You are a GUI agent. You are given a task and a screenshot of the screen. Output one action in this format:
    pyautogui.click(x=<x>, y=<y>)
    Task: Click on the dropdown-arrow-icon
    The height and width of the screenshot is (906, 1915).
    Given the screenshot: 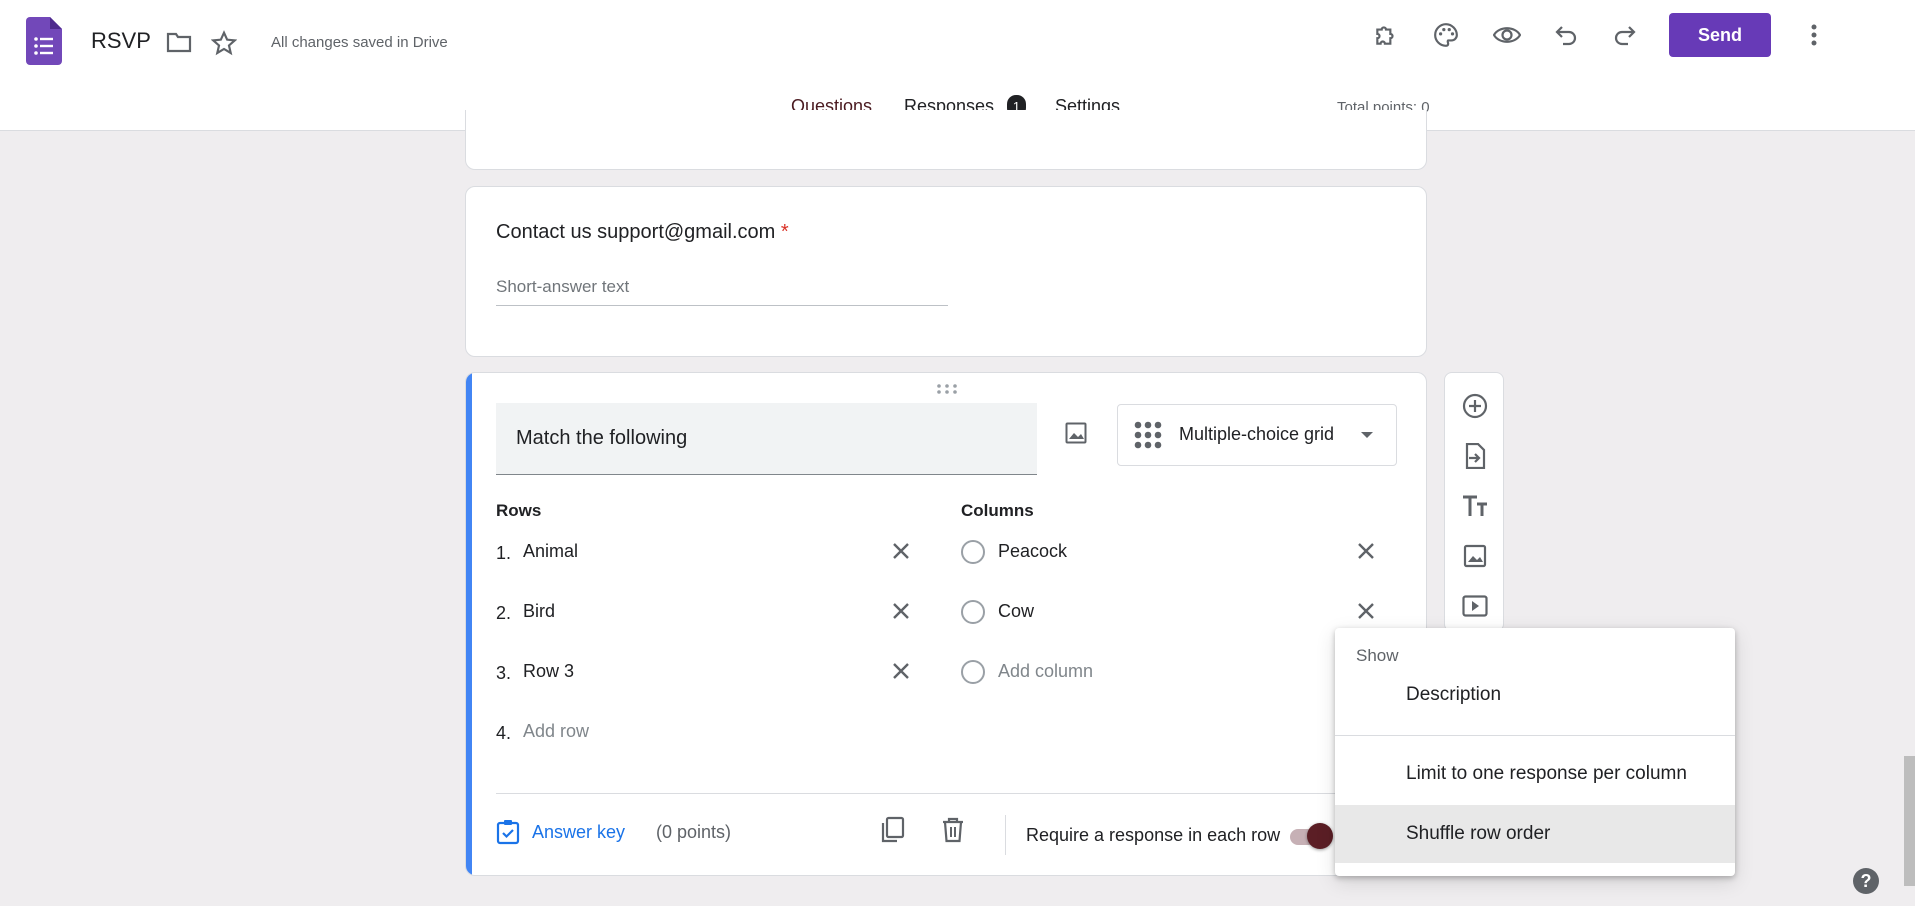 What is the action you would take?
    pyautogui.click(x=1367, y=435)
    